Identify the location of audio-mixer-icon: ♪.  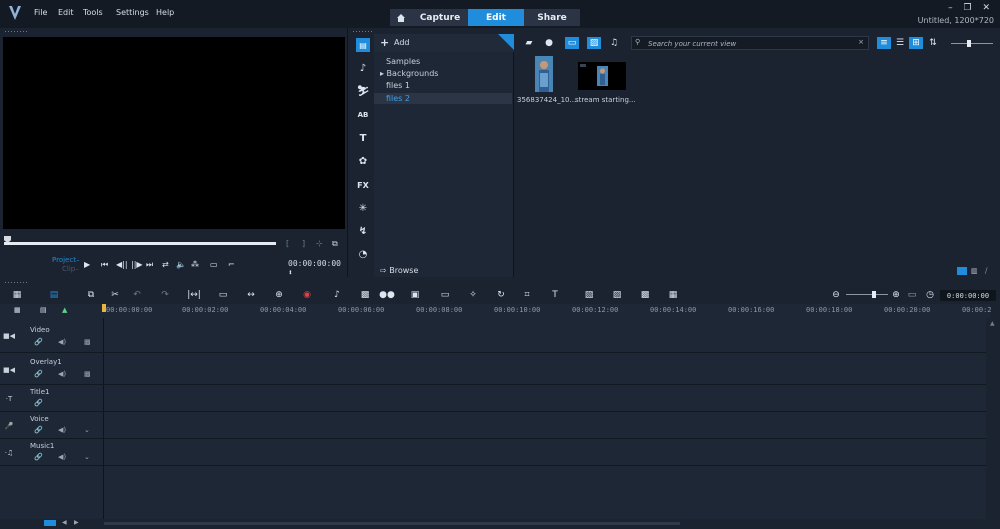
(337, 295).